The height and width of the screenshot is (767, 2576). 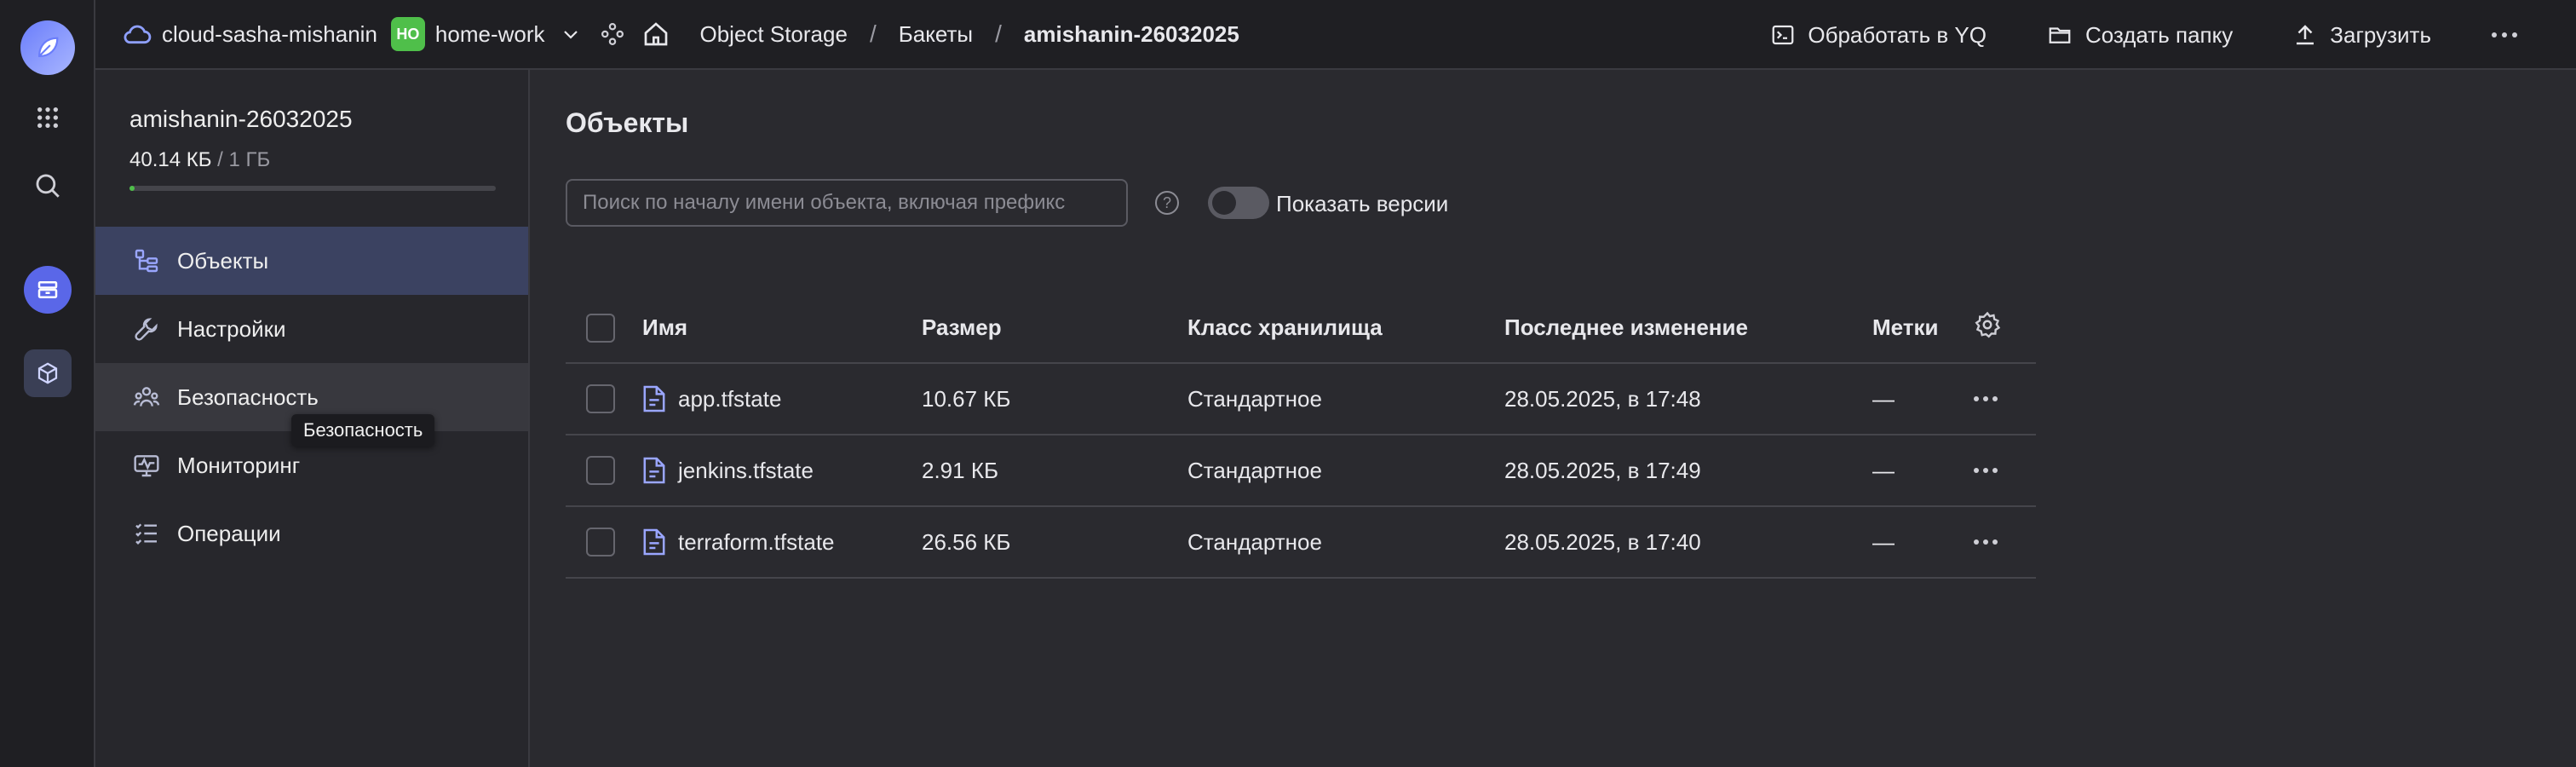 I want to click on show-versions-toggle, so click(x=1239, y=203).